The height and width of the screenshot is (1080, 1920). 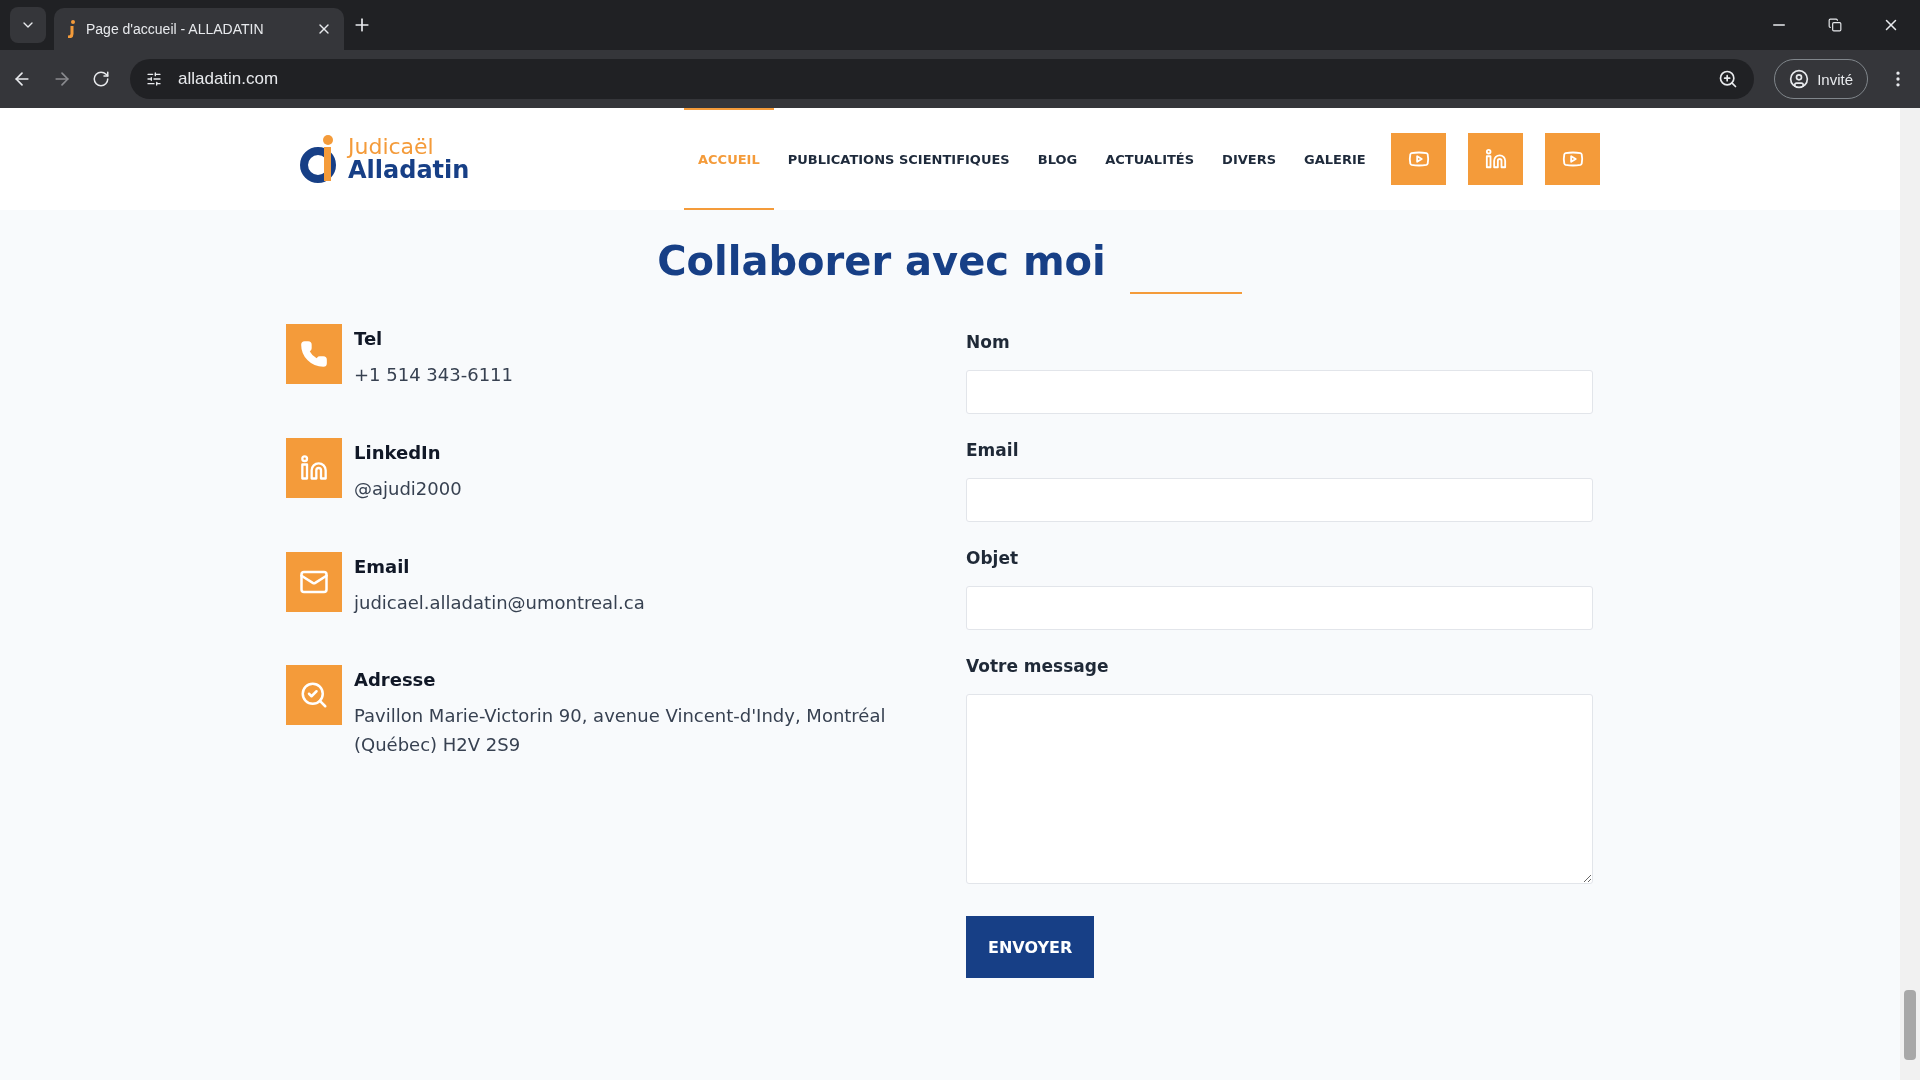 I want to click on tab-list-button, so click(x=28, y=25).